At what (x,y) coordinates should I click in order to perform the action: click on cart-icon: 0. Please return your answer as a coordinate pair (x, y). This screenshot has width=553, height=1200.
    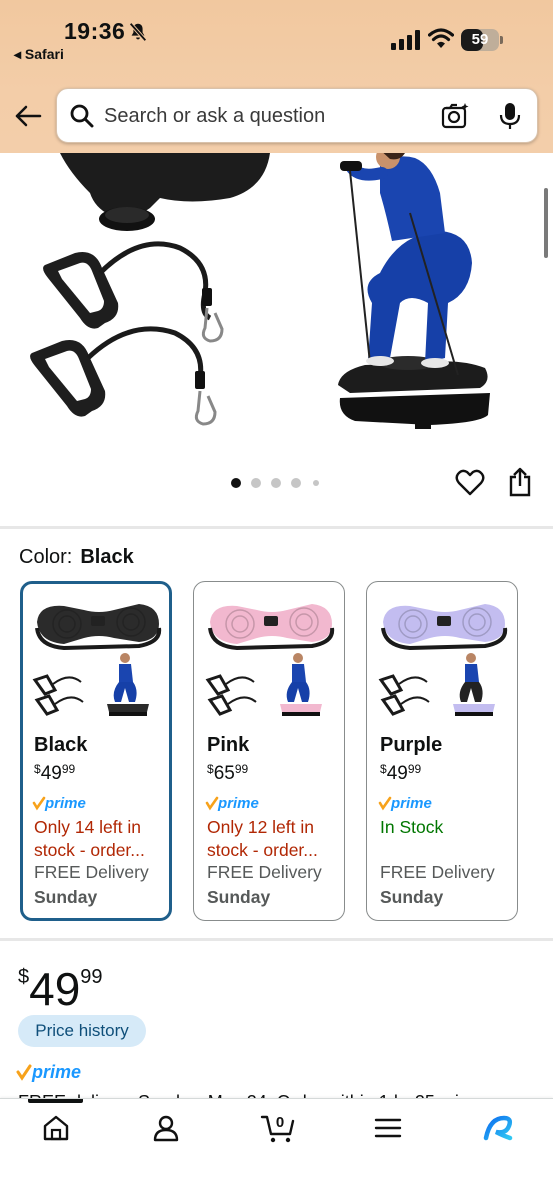
    Looking at the image, I should click on (278, 1127).